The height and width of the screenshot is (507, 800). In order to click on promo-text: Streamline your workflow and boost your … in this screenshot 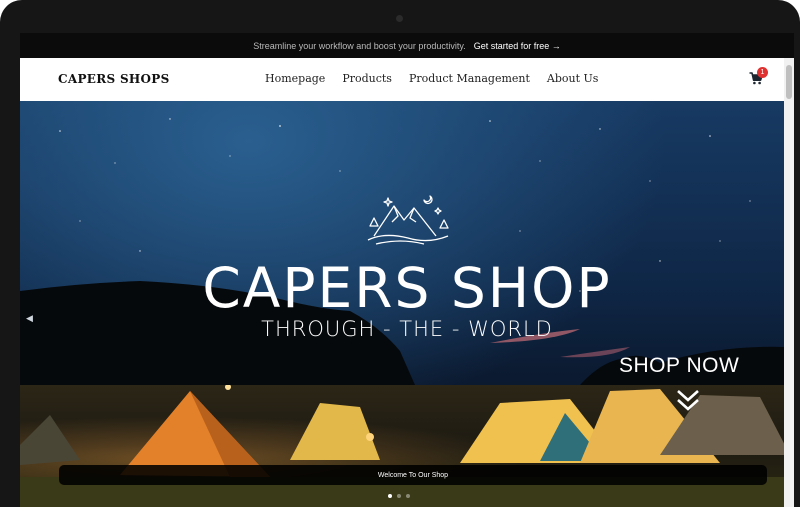, I will do `click(359, 45)`.